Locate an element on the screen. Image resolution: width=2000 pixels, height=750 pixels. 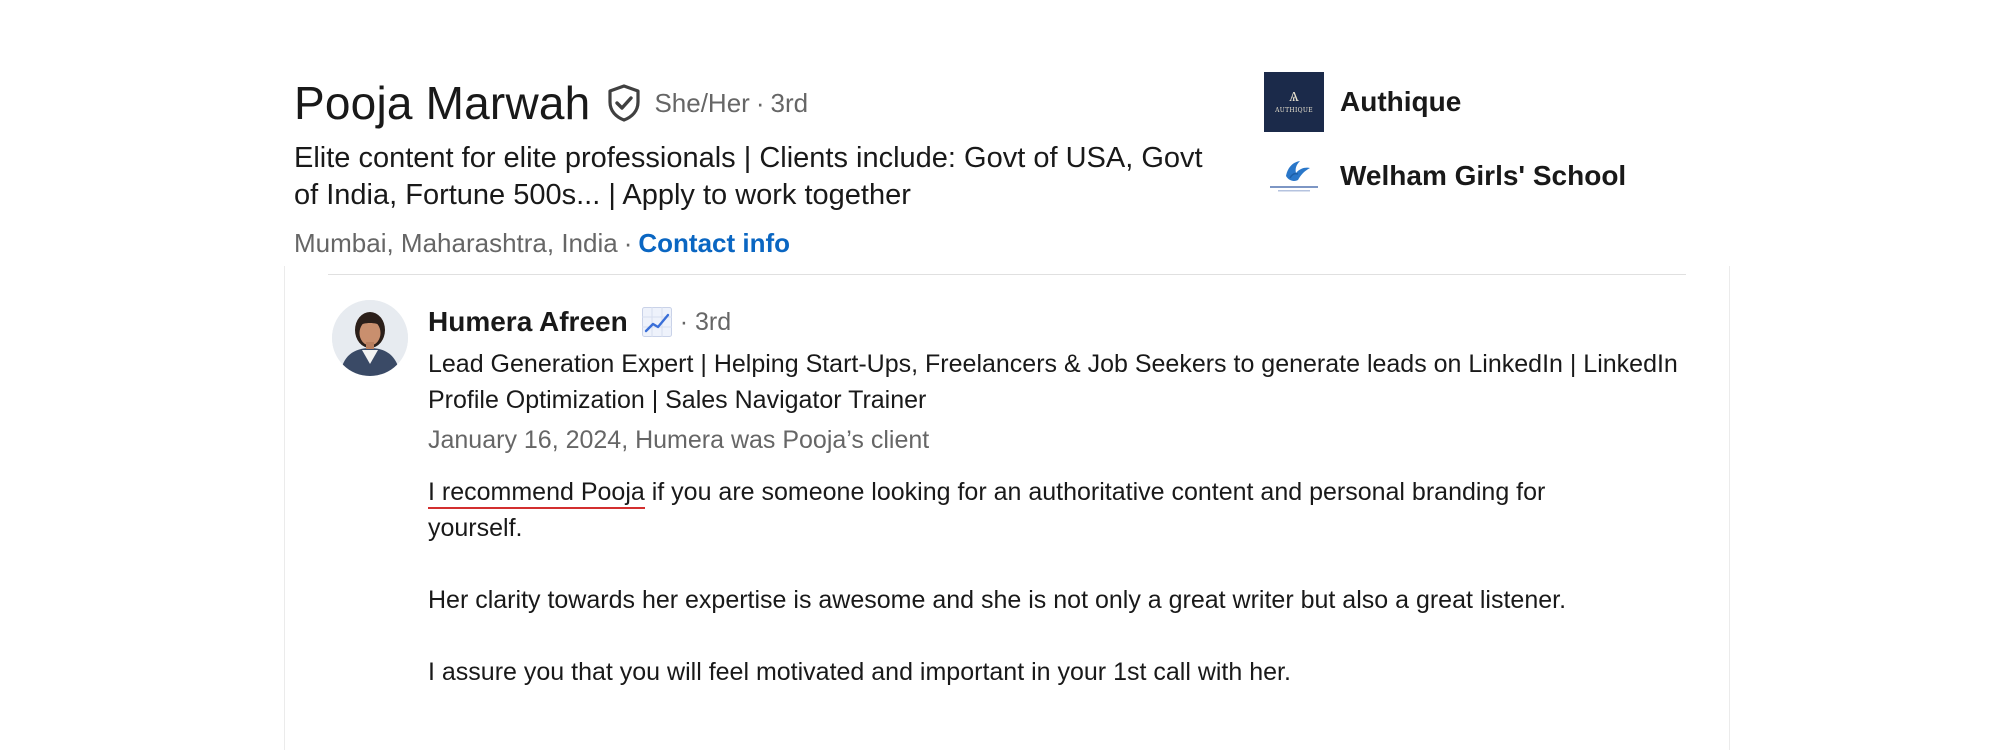
profile-name: Pooja Marwah is located at coordinates (442, 103).